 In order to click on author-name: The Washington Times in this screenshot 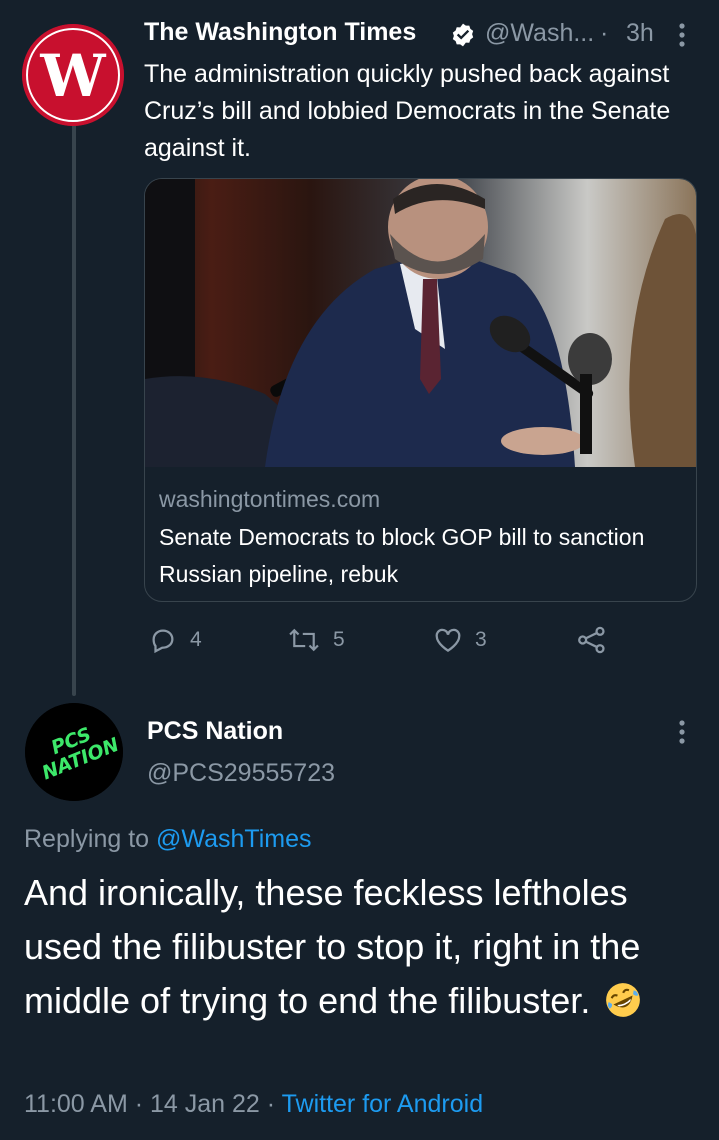, I will do `click(280, 32)`.